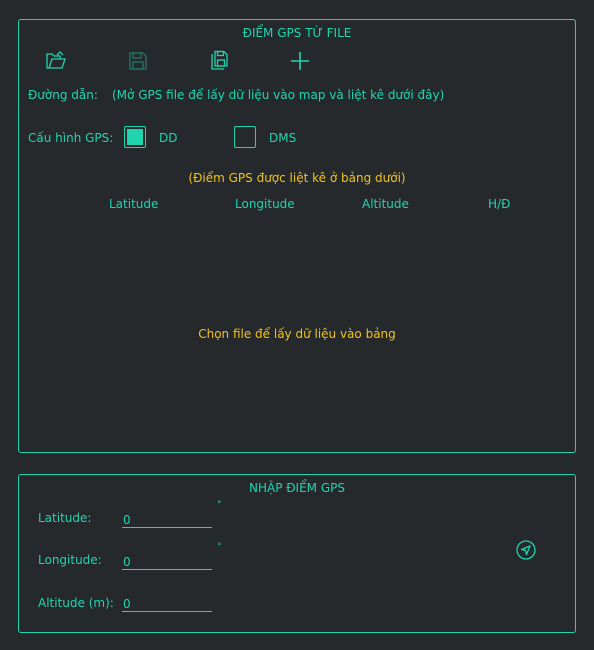 Image resolution: width=594 pixels, height=650 pixels. I want to click on longitude-label: Longitude:, so click(70, 560).